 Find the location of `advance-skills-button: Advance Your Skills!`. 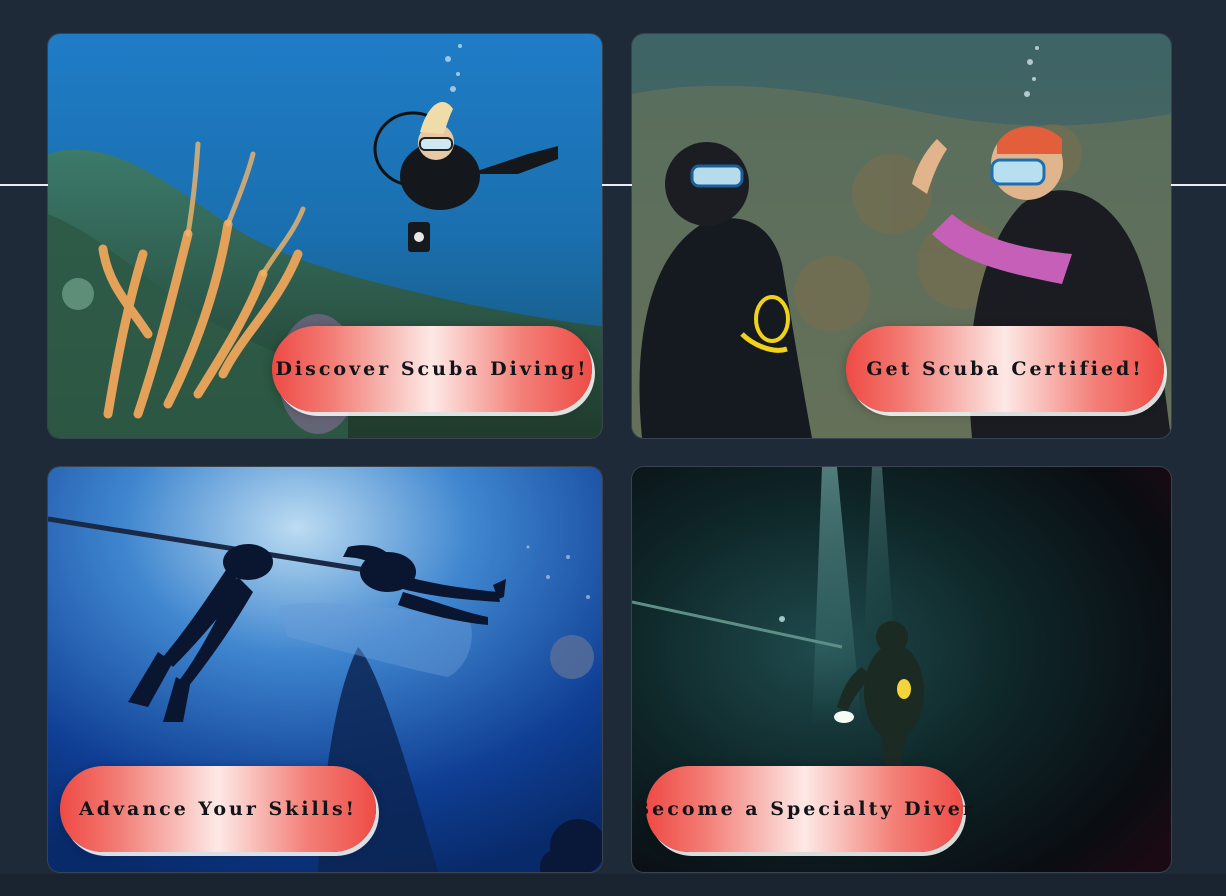

advance-skills-button: Advance Your Skills! is located at coordinates (218, 809).